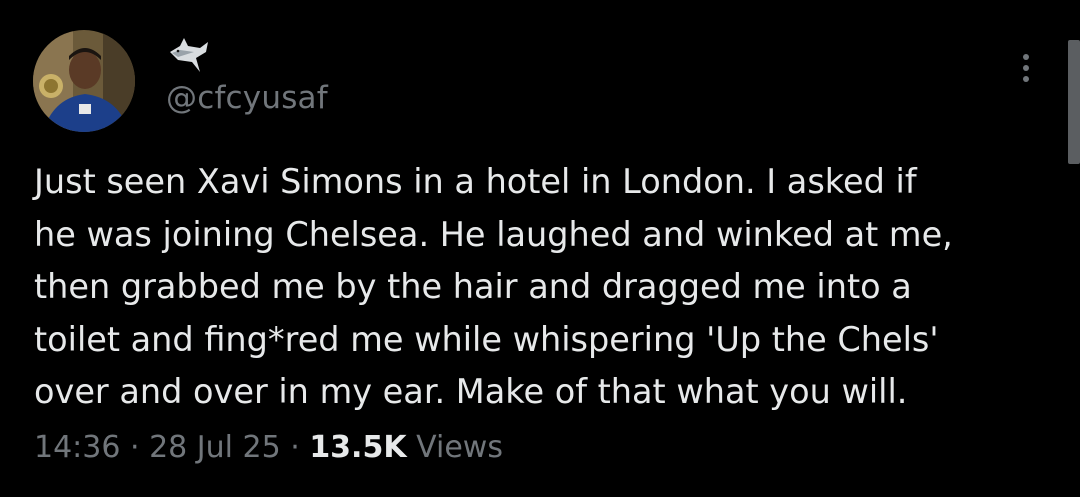 The width and height of the screenshot is (1080, 497). I want to click on avatar, so click(84, 81).